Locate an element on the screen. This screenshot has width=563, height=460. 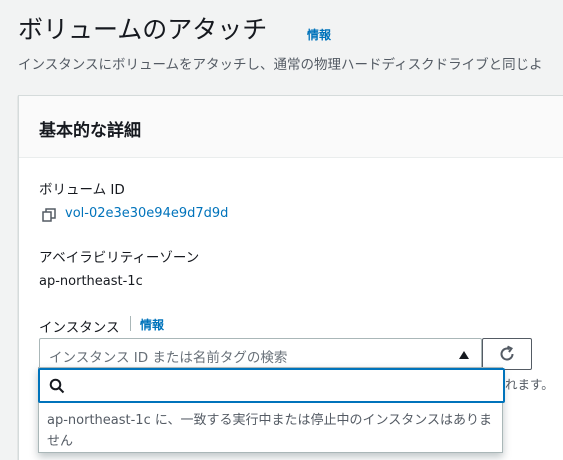
instance-select: インスタンス ID または名前タグの検索 is located at coordinates (260, 354).